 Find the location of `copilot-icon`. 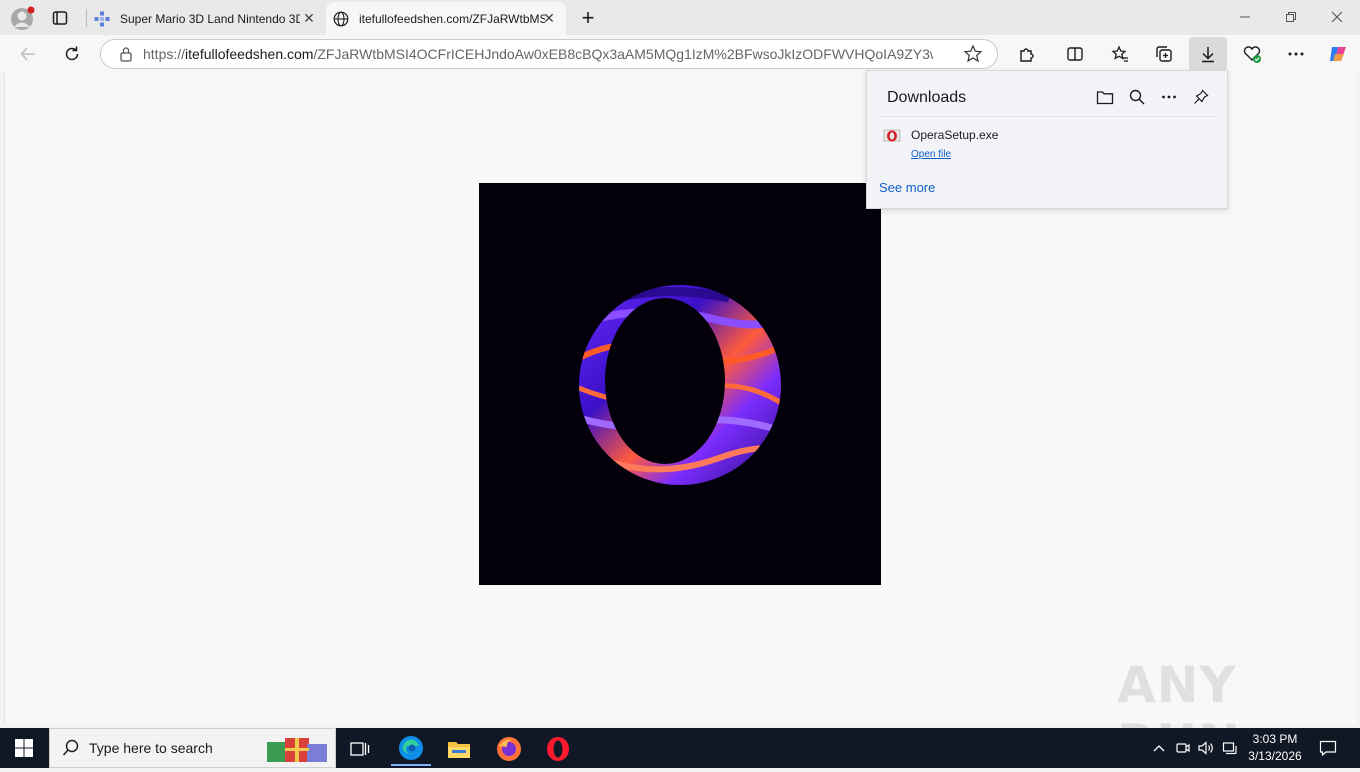

copilot-icon is located at coordinates (1338, 54).